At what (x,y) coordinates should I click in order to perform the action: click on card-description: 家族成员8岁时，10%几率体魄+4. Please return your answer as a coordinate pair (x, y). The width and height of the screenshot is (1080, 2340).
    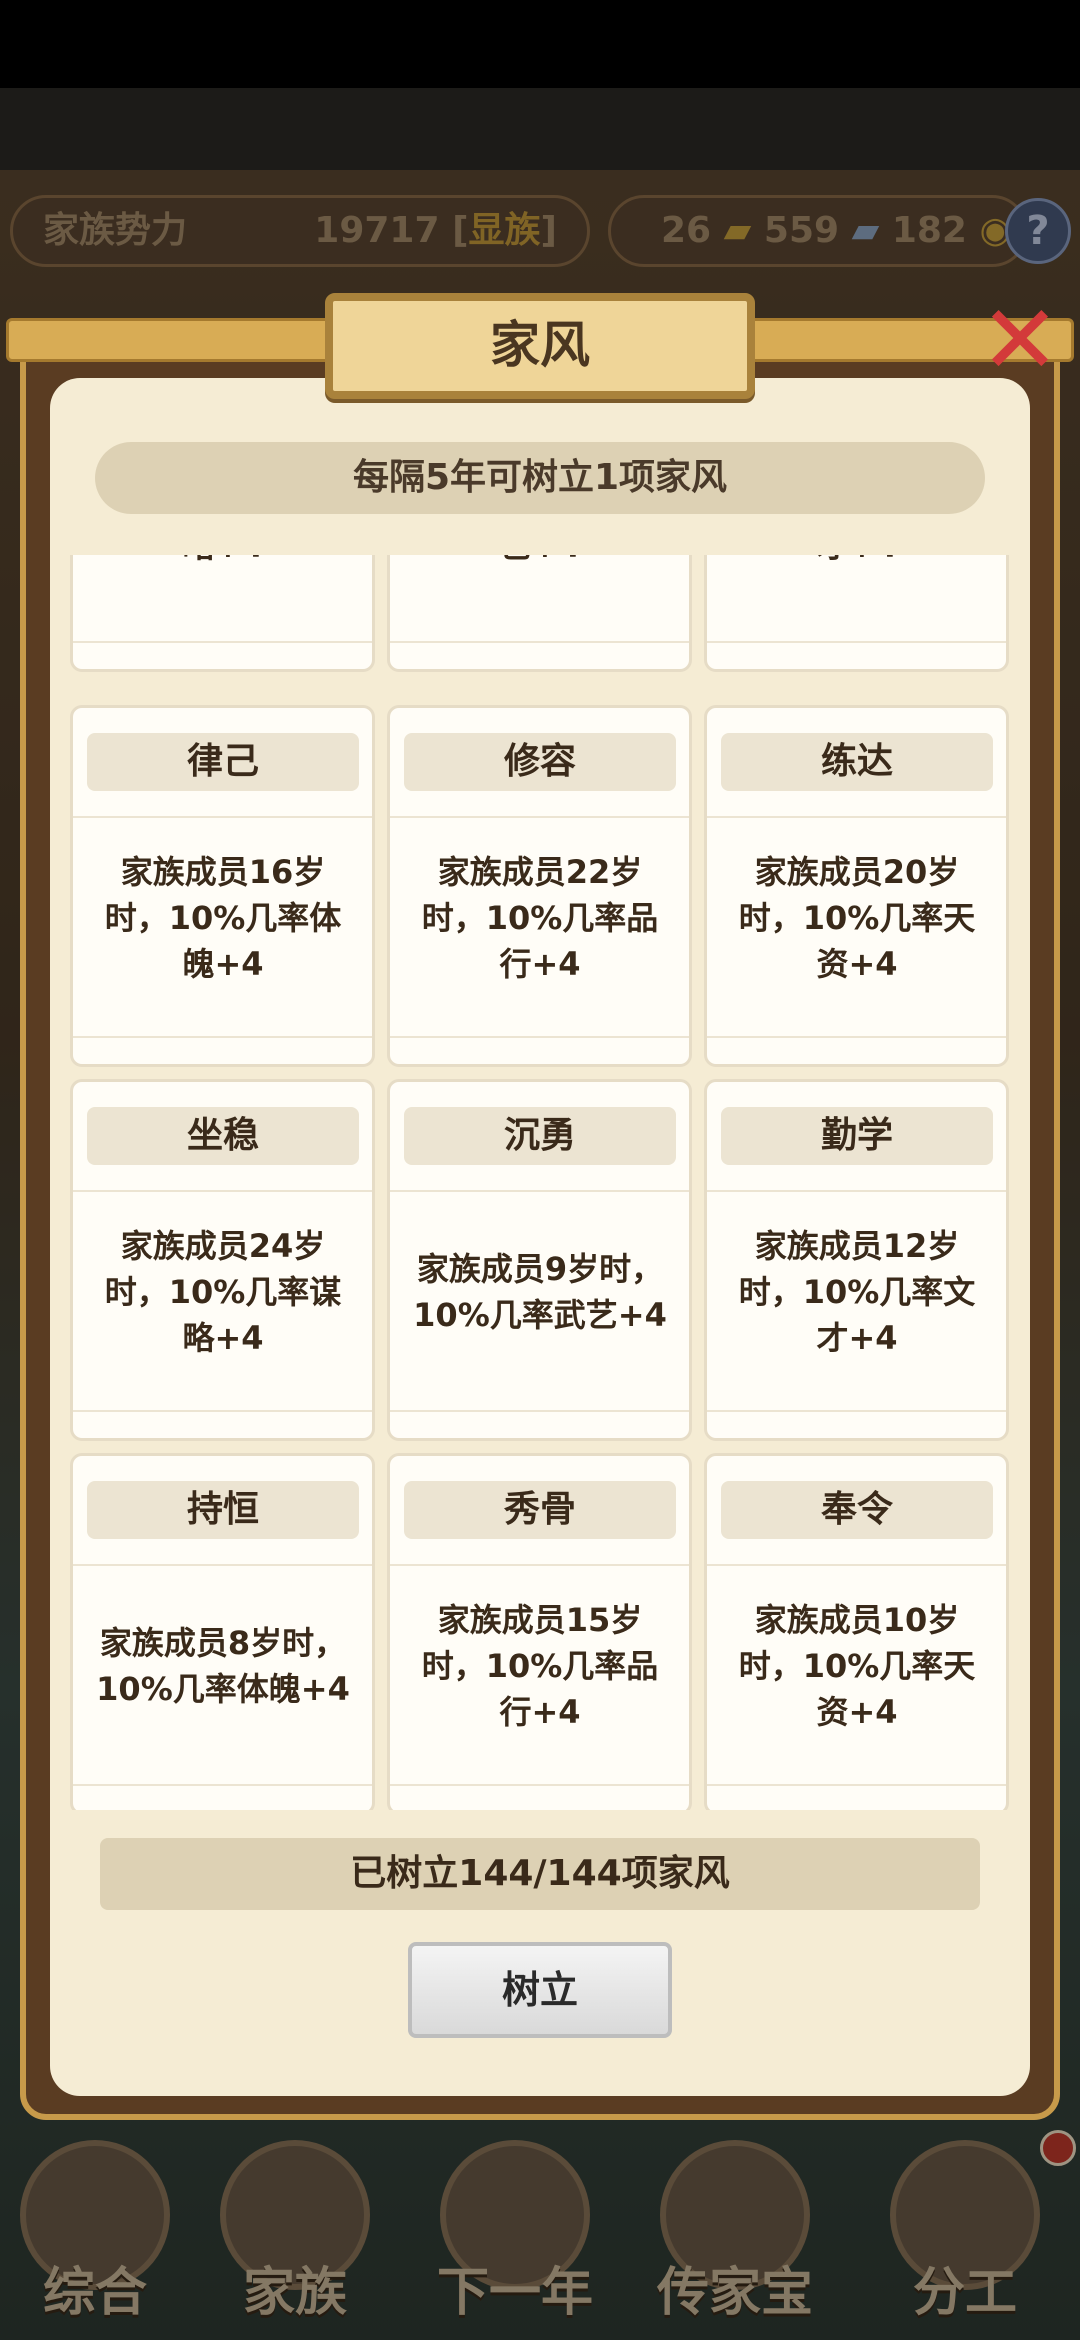
    Looking at the image, I should click on (223, 1666).